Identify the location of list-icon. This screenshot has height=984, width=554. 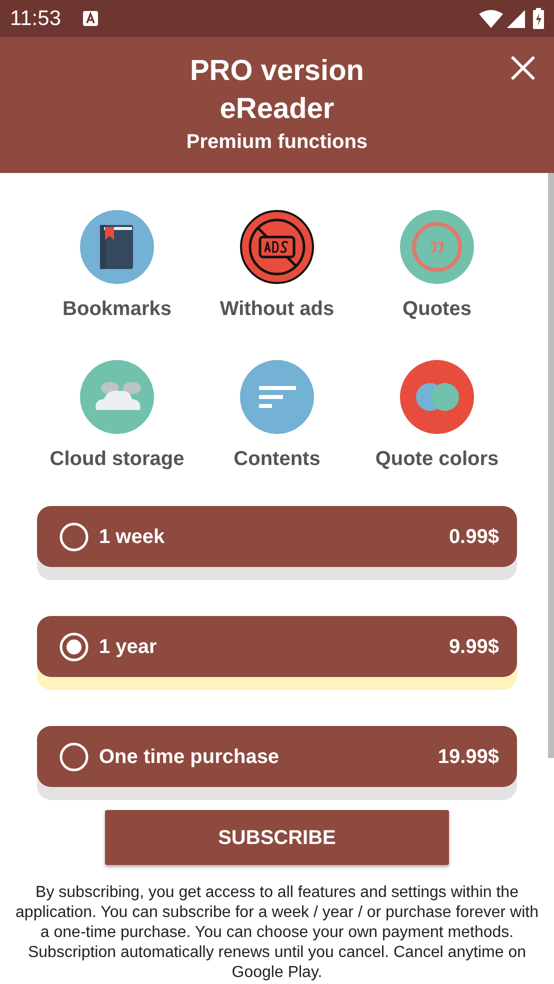
(277, 397).